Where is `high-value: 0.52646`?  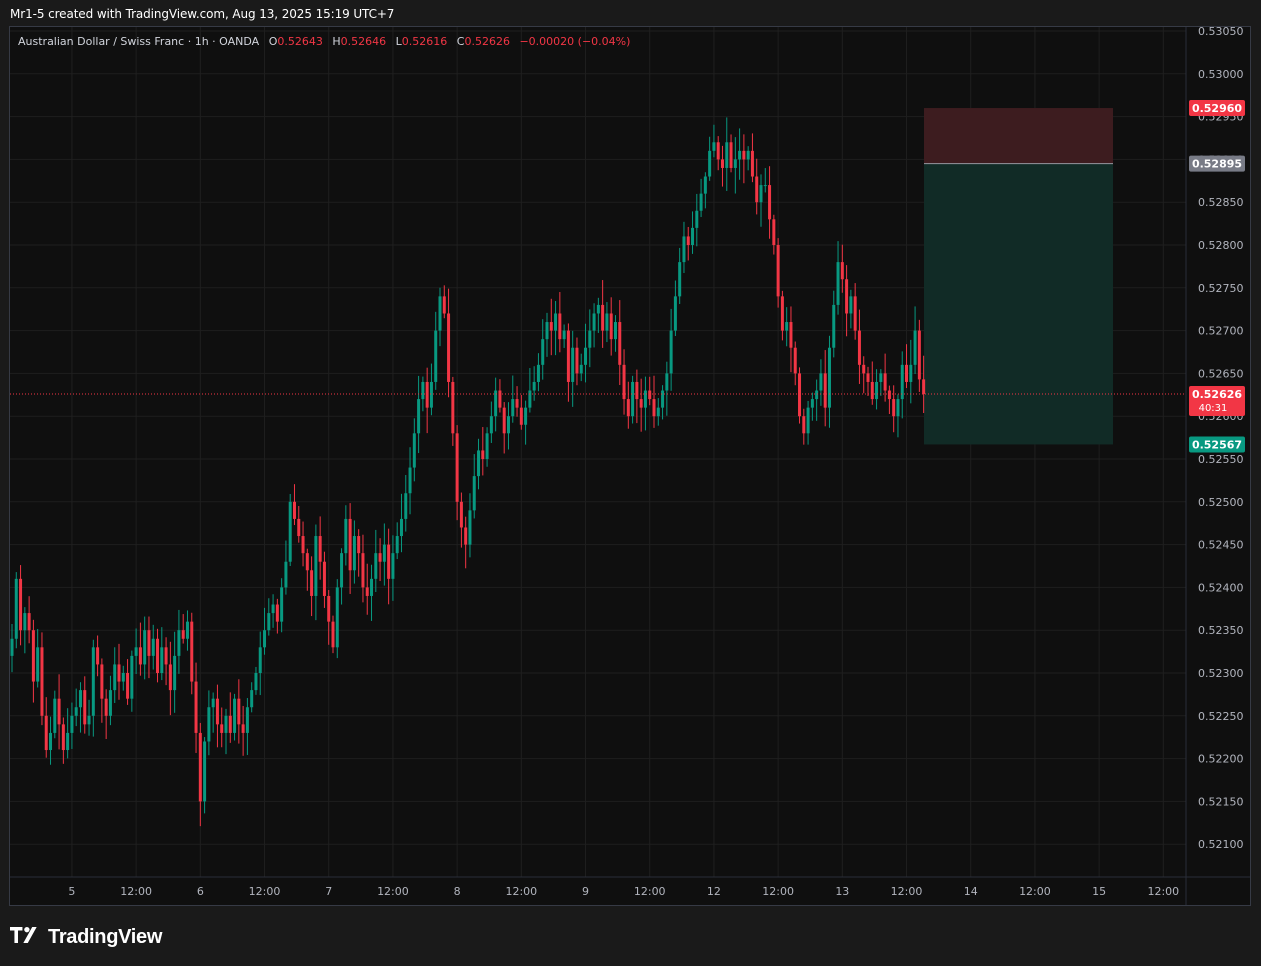 high-value: 0.52646 is located at coordinates (363, 41).